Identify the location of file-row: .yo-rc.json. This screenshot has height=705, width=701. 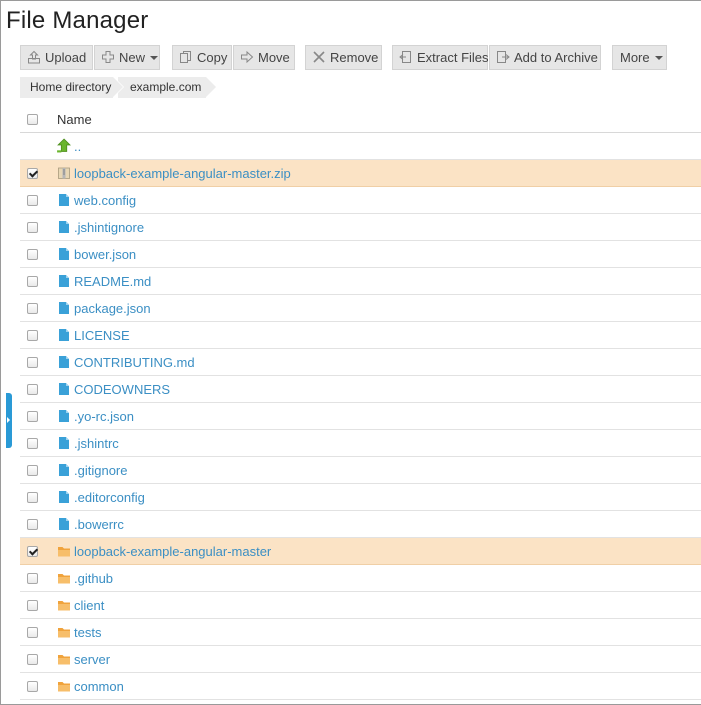
(360, 416).